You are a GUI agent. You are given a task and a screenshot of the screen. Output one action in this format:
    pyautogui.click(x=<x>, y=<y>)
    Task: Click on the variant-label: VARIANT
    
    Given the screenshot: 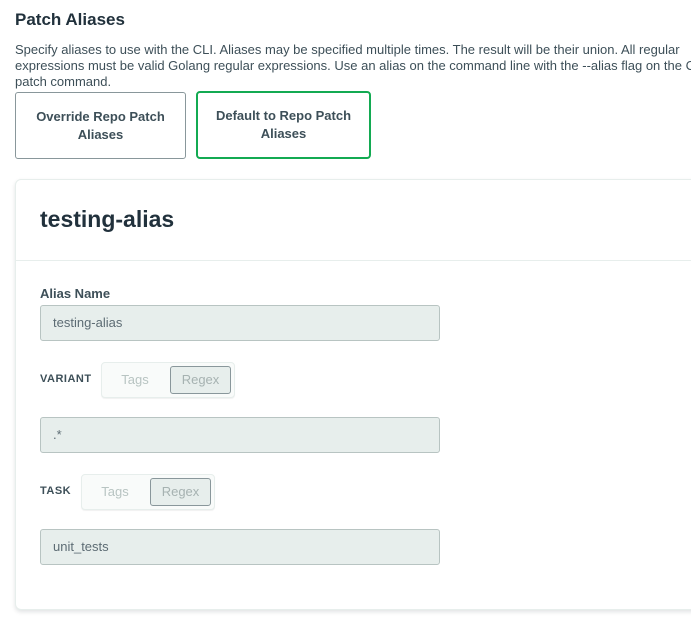 What is the action you would take?
    pyautogui.click(x=66, y=379)
    